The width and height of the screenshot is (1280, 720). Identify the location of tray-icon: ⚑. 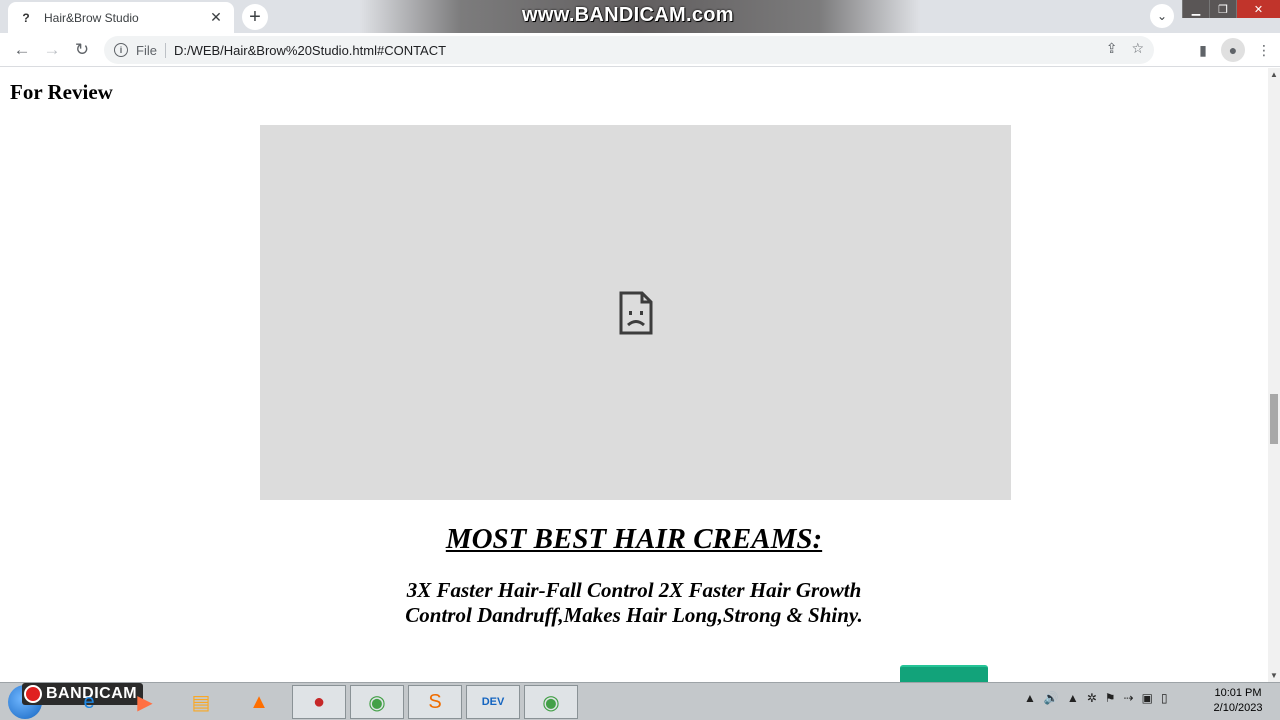
(1110, 698).